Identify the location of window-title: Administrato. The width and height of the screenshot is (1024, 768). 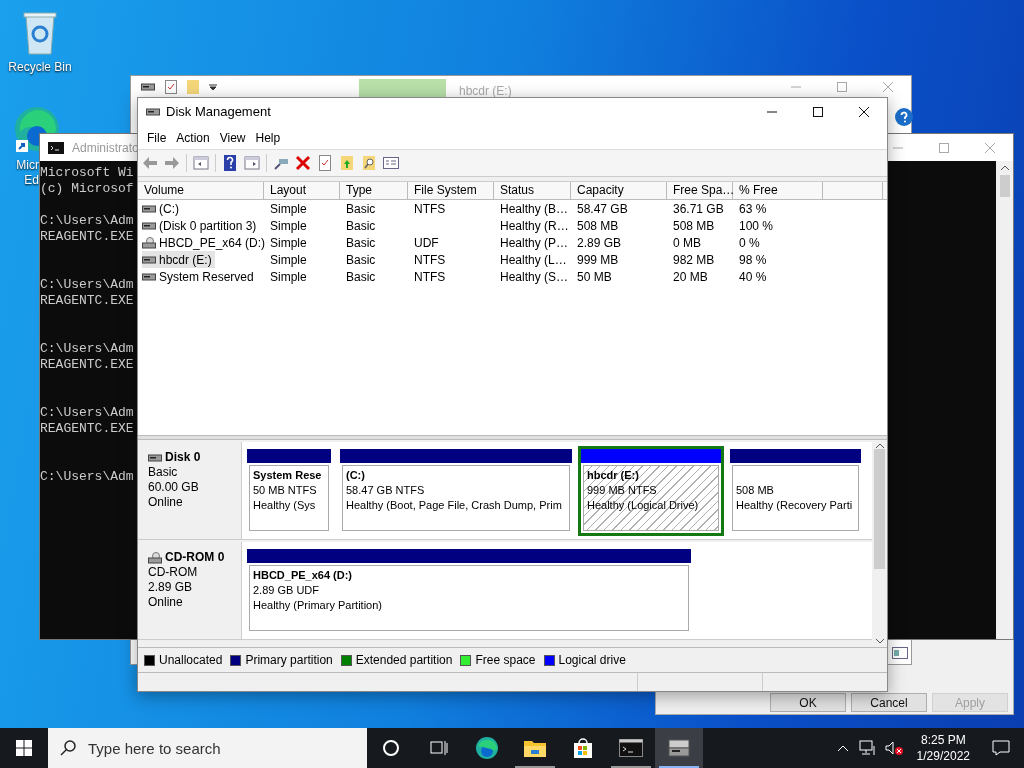
(105, 148).